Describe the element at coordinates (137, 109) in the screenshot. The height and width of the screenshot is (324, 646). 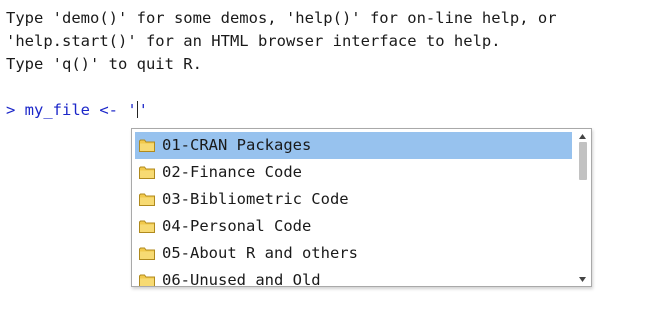
I see `text-cursor` at that location.